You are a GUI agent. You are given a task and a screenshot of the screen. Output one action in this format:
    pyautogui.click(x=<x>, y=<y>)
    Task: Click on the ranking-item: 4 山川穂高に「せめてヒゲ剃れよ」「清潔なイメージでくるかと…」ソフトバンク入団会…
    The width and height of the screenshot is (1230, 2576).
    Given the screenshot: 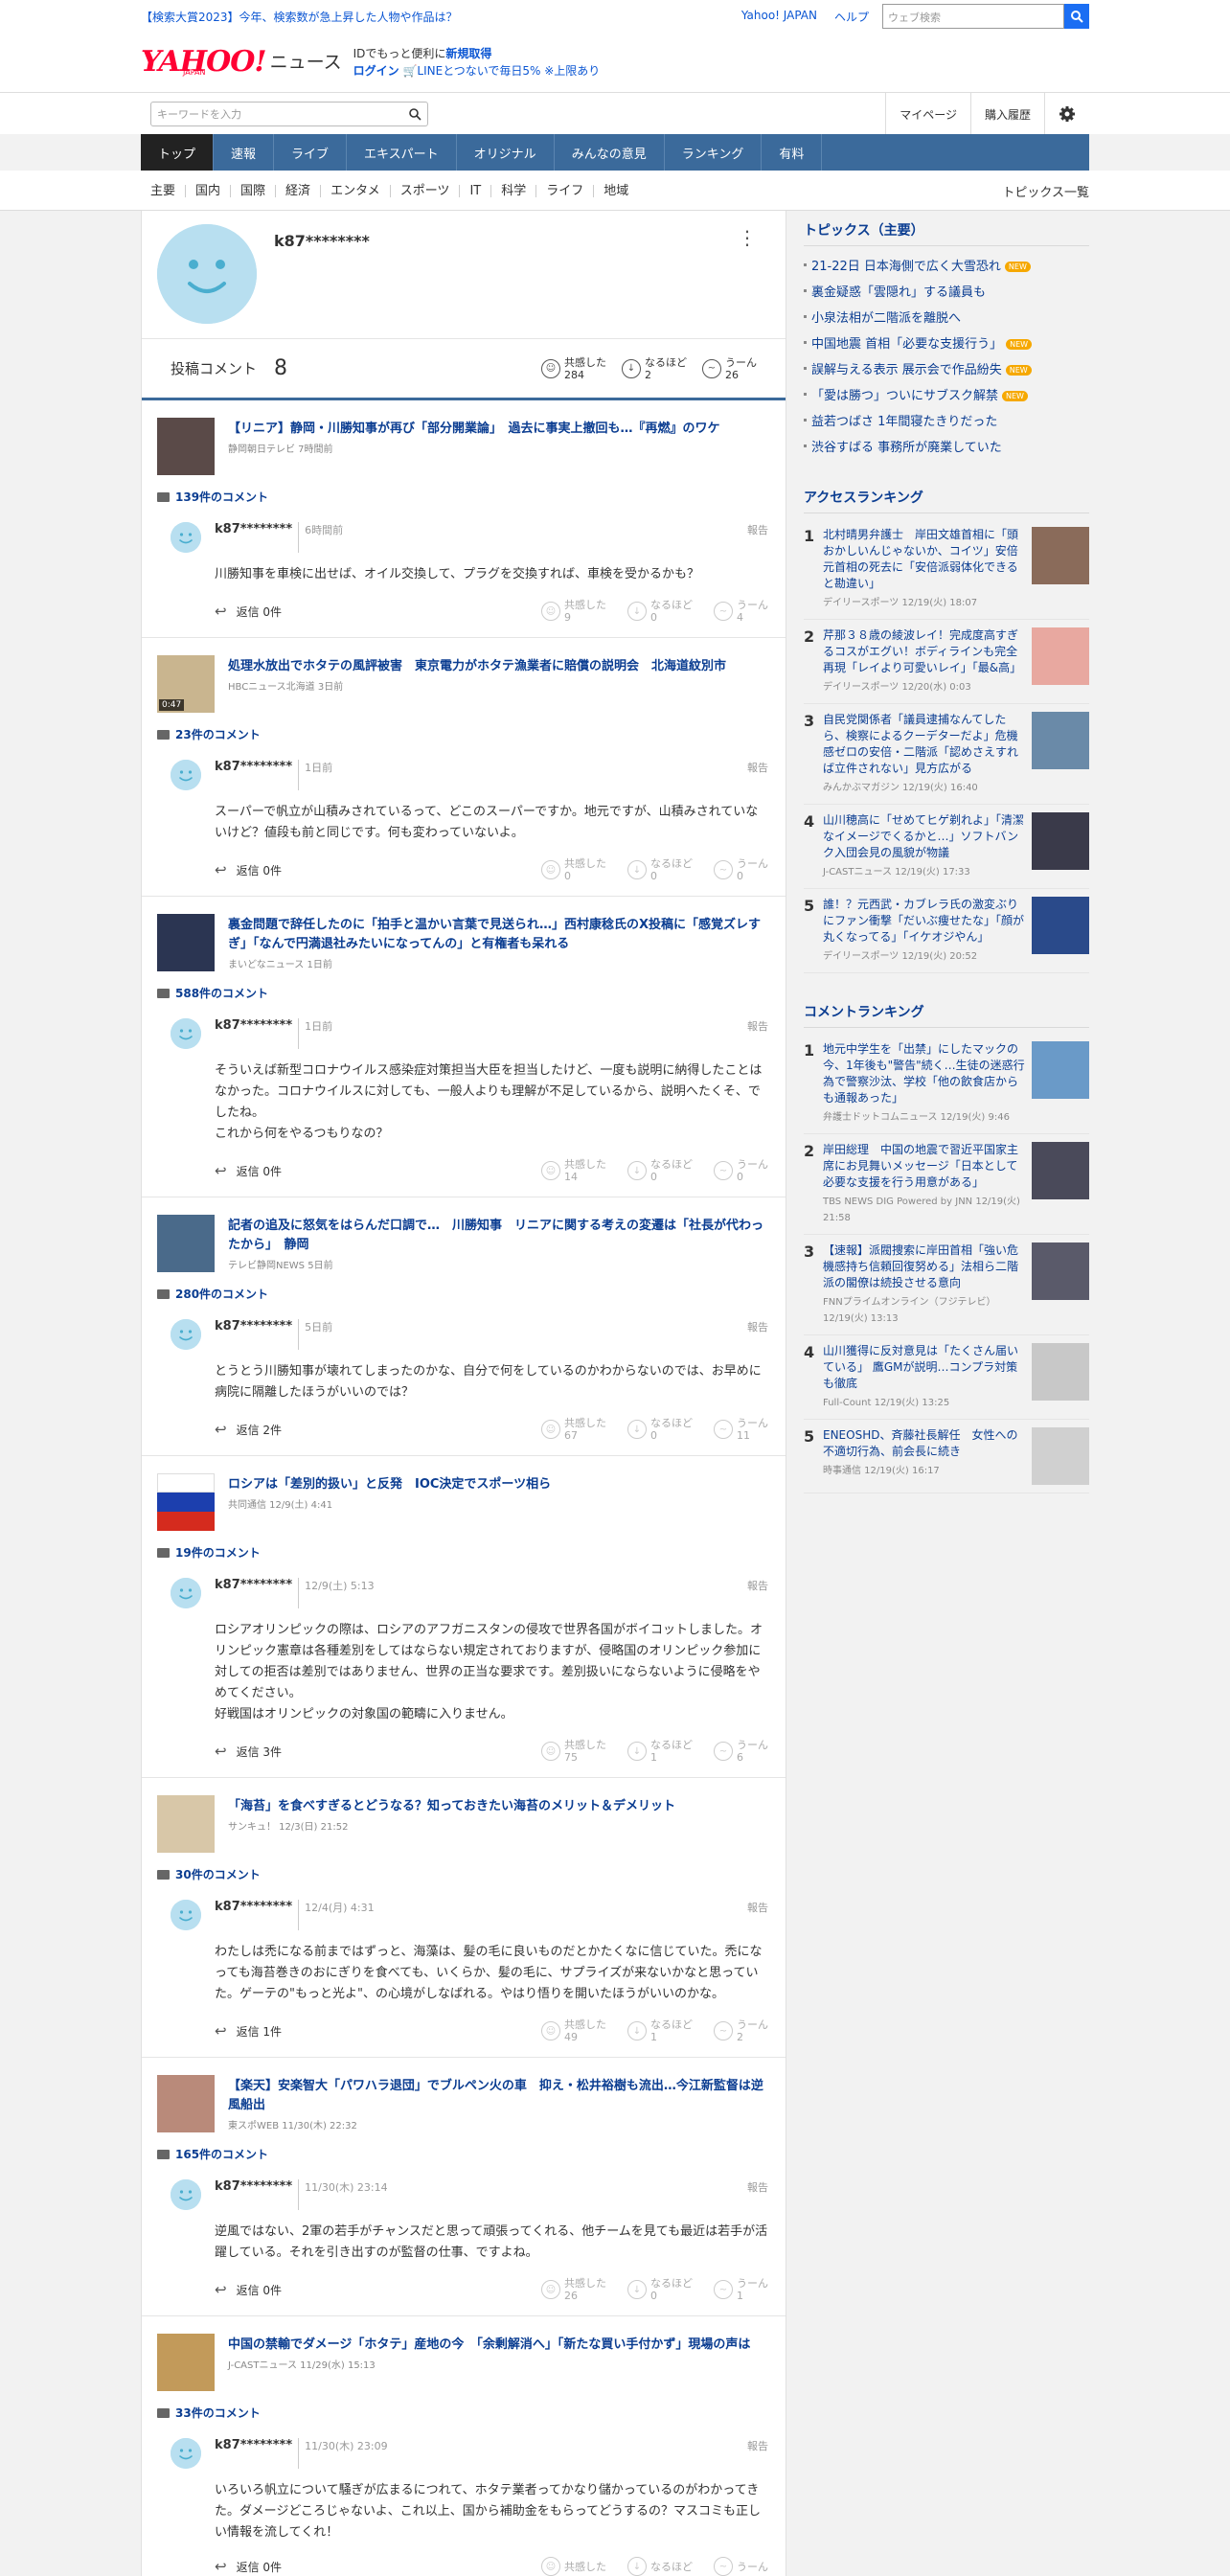 What is the action you would take?
    pyautogui.click(x=947, y=847)
    